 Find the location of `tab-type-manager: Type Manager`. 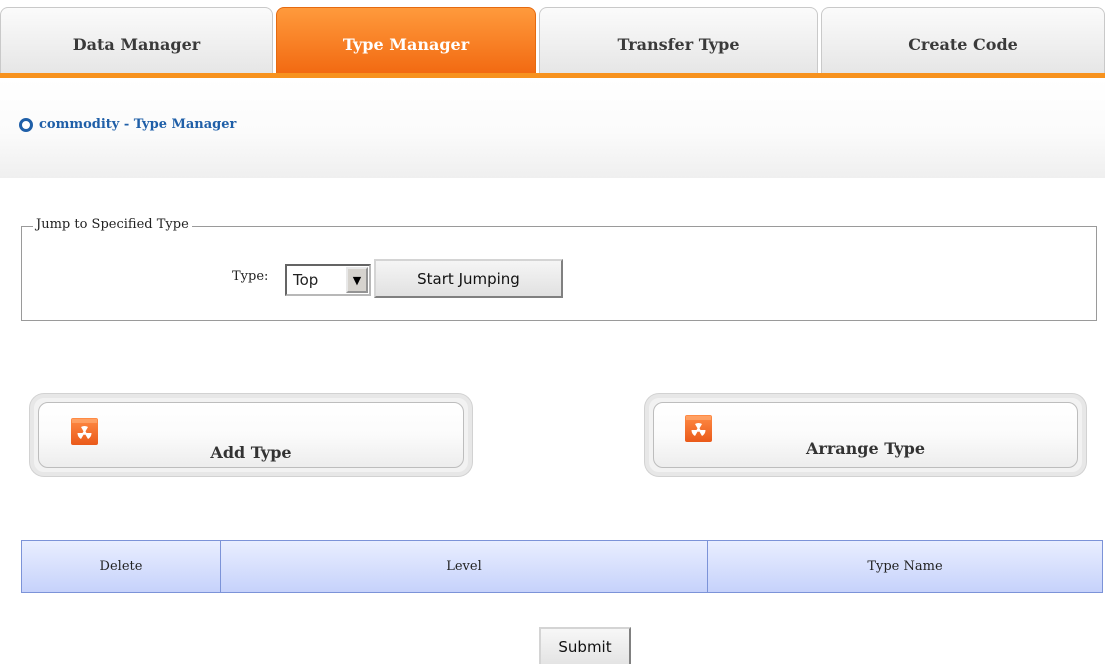

tab-type-manager: Type Manager is located at coordinates (406, 40).